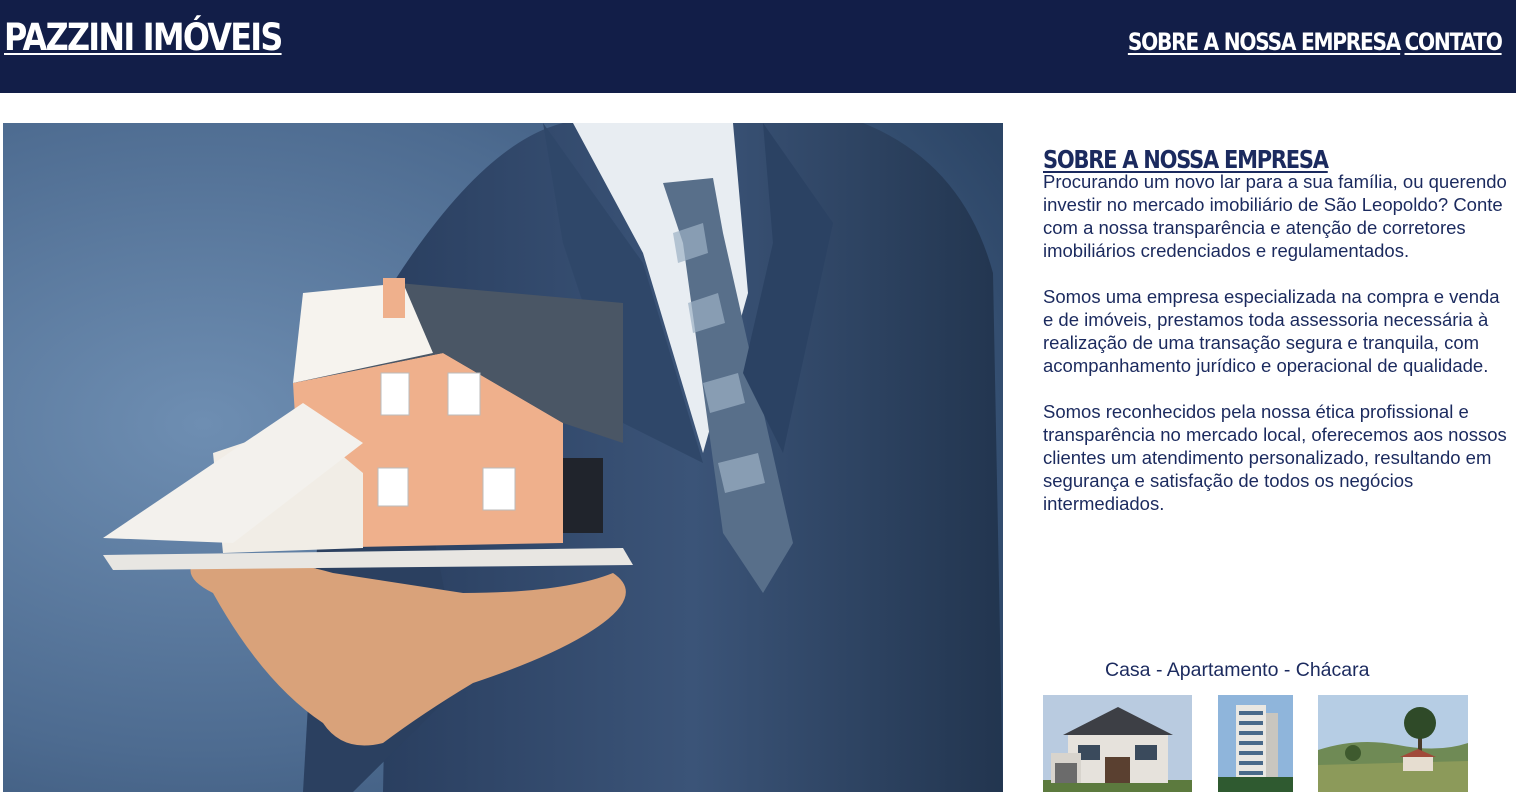 This screenshot has height=792, width=1516. I want to click on site-logo: PAZZINI IMÓVEIS, so click(143, 37).